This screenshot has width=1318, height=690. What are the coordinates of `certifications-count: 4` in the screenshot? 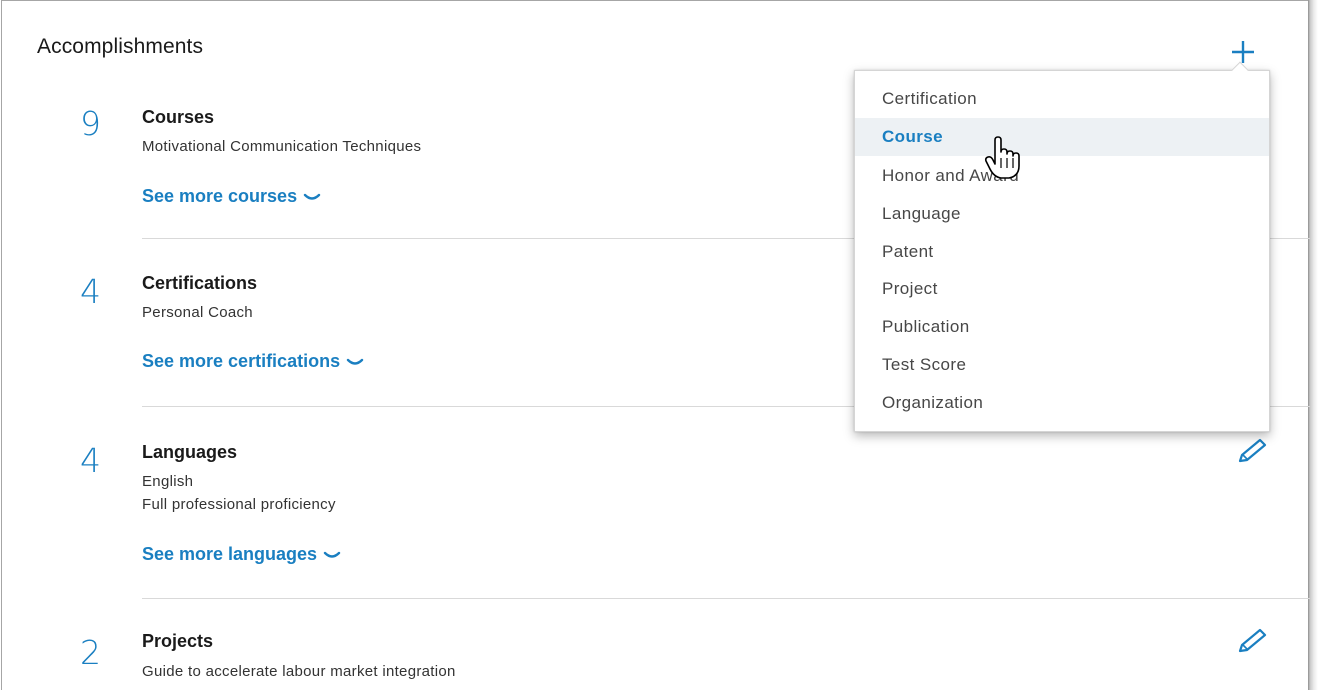 It's located at (90, 291).